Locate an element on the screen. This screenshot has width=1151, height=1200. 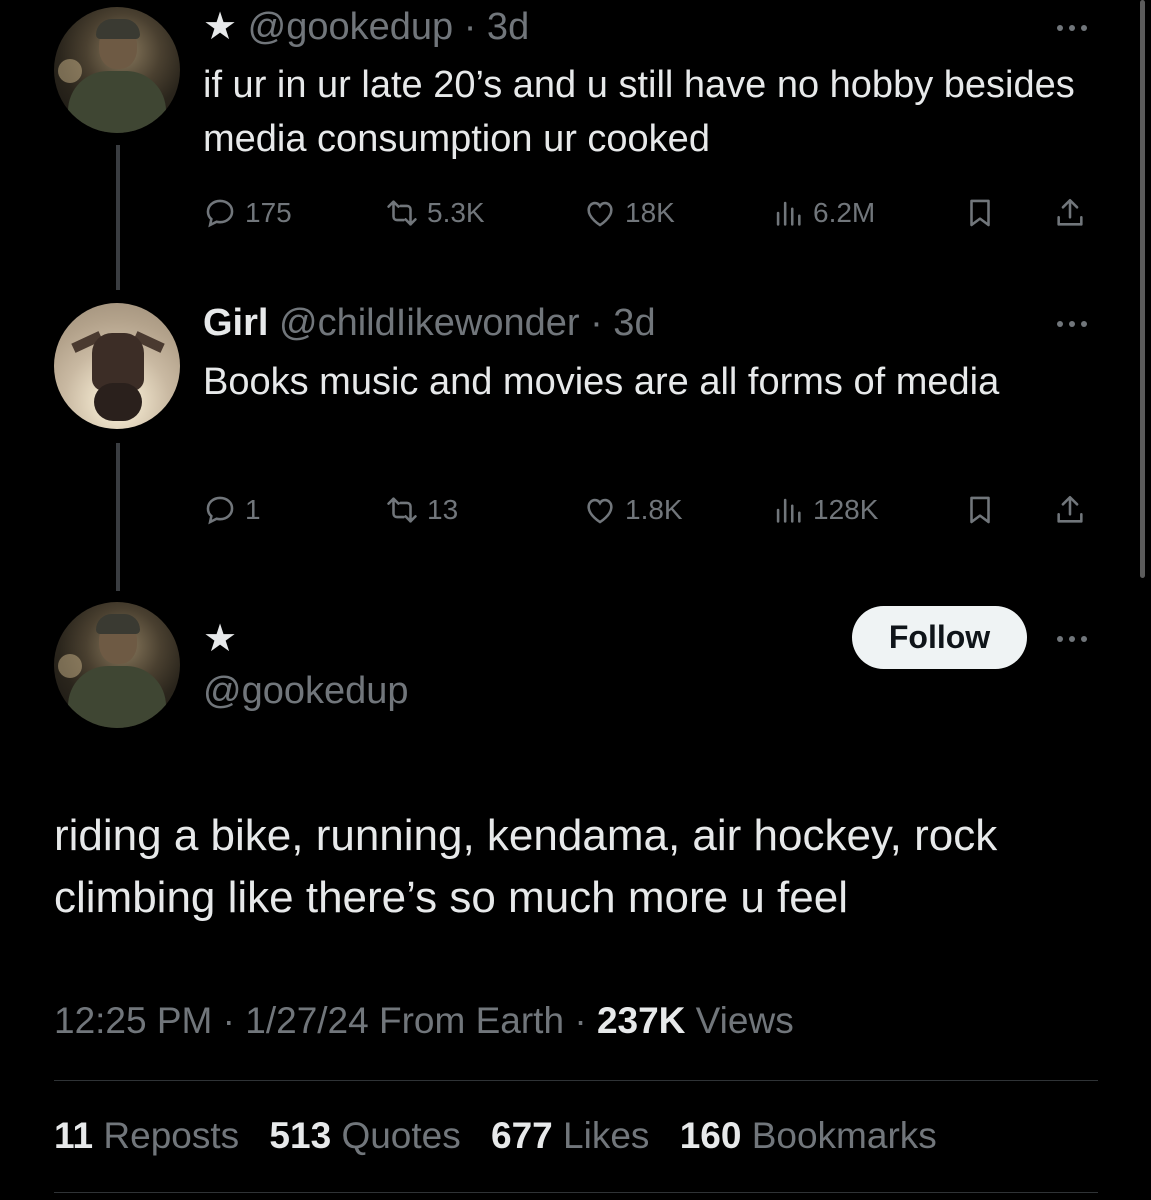
repost-button: 13 is located at coordinates (421, 510).